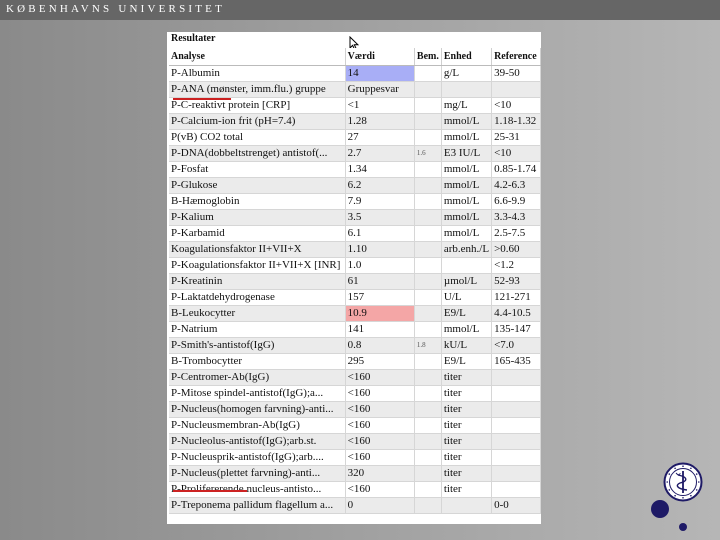 The width and height of the screenshot is (720, 540). What do you see at coordinates (257, 201) in the screenshot?
I see `cell-analyse: B-Hæmoglobin` at bounding box center [257, 201].